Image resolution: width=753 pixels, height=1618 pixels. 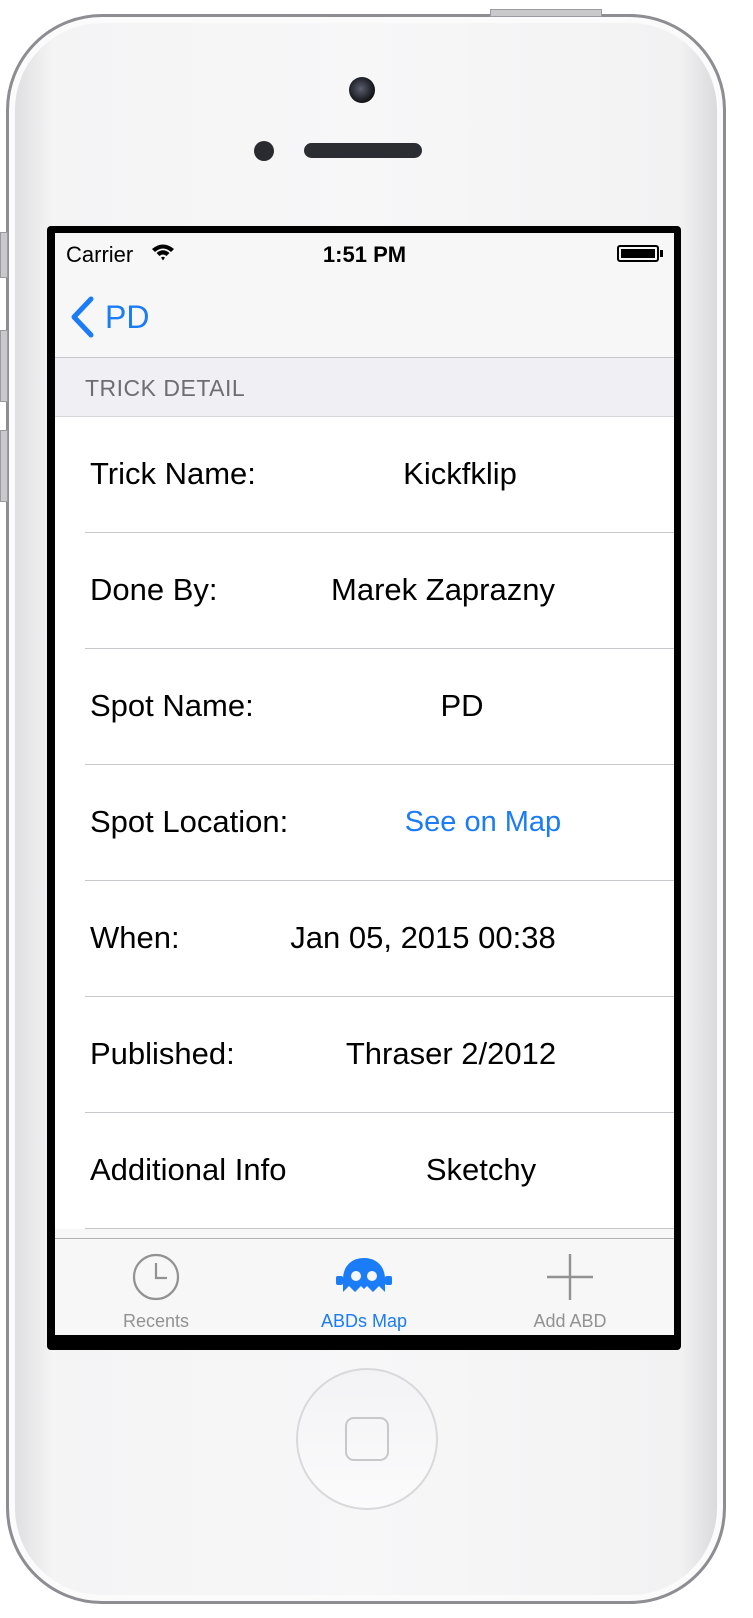 I want to click on section-header-title: TRICK DETAIL, so click(x=165, y=388).